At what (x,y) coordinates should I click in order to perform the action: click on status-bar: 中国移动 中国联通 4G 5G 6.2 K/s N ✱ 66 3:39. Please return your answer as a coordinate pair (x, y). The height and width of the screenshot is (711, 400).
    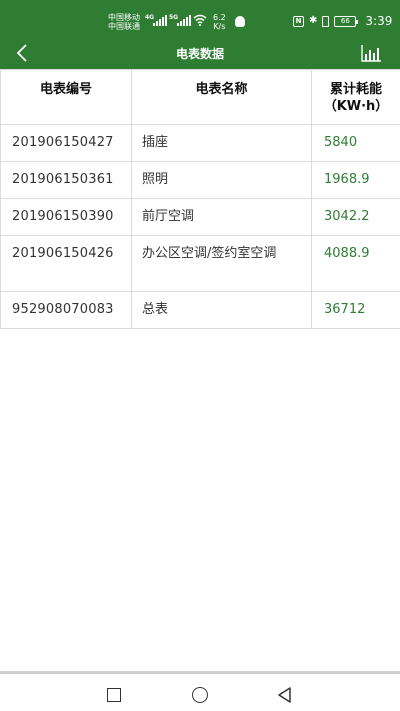
    Looking at the image, I should click on (200, 18).